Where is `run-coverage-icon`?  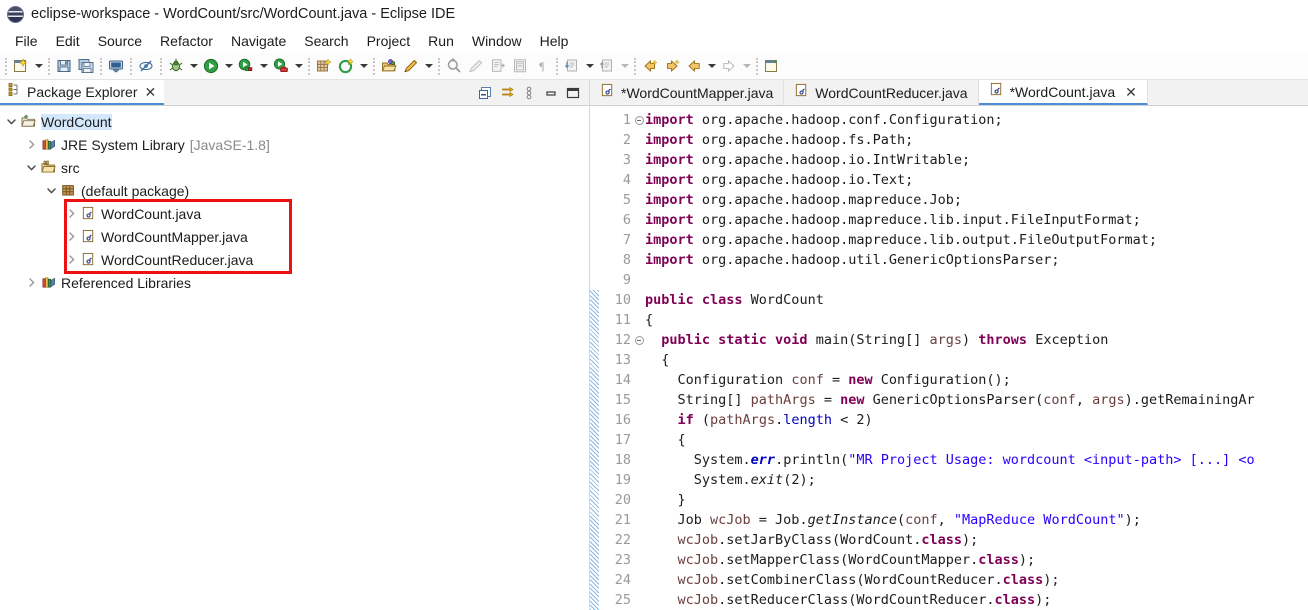 run-coverage-icon is located at coordinates (246, 66).